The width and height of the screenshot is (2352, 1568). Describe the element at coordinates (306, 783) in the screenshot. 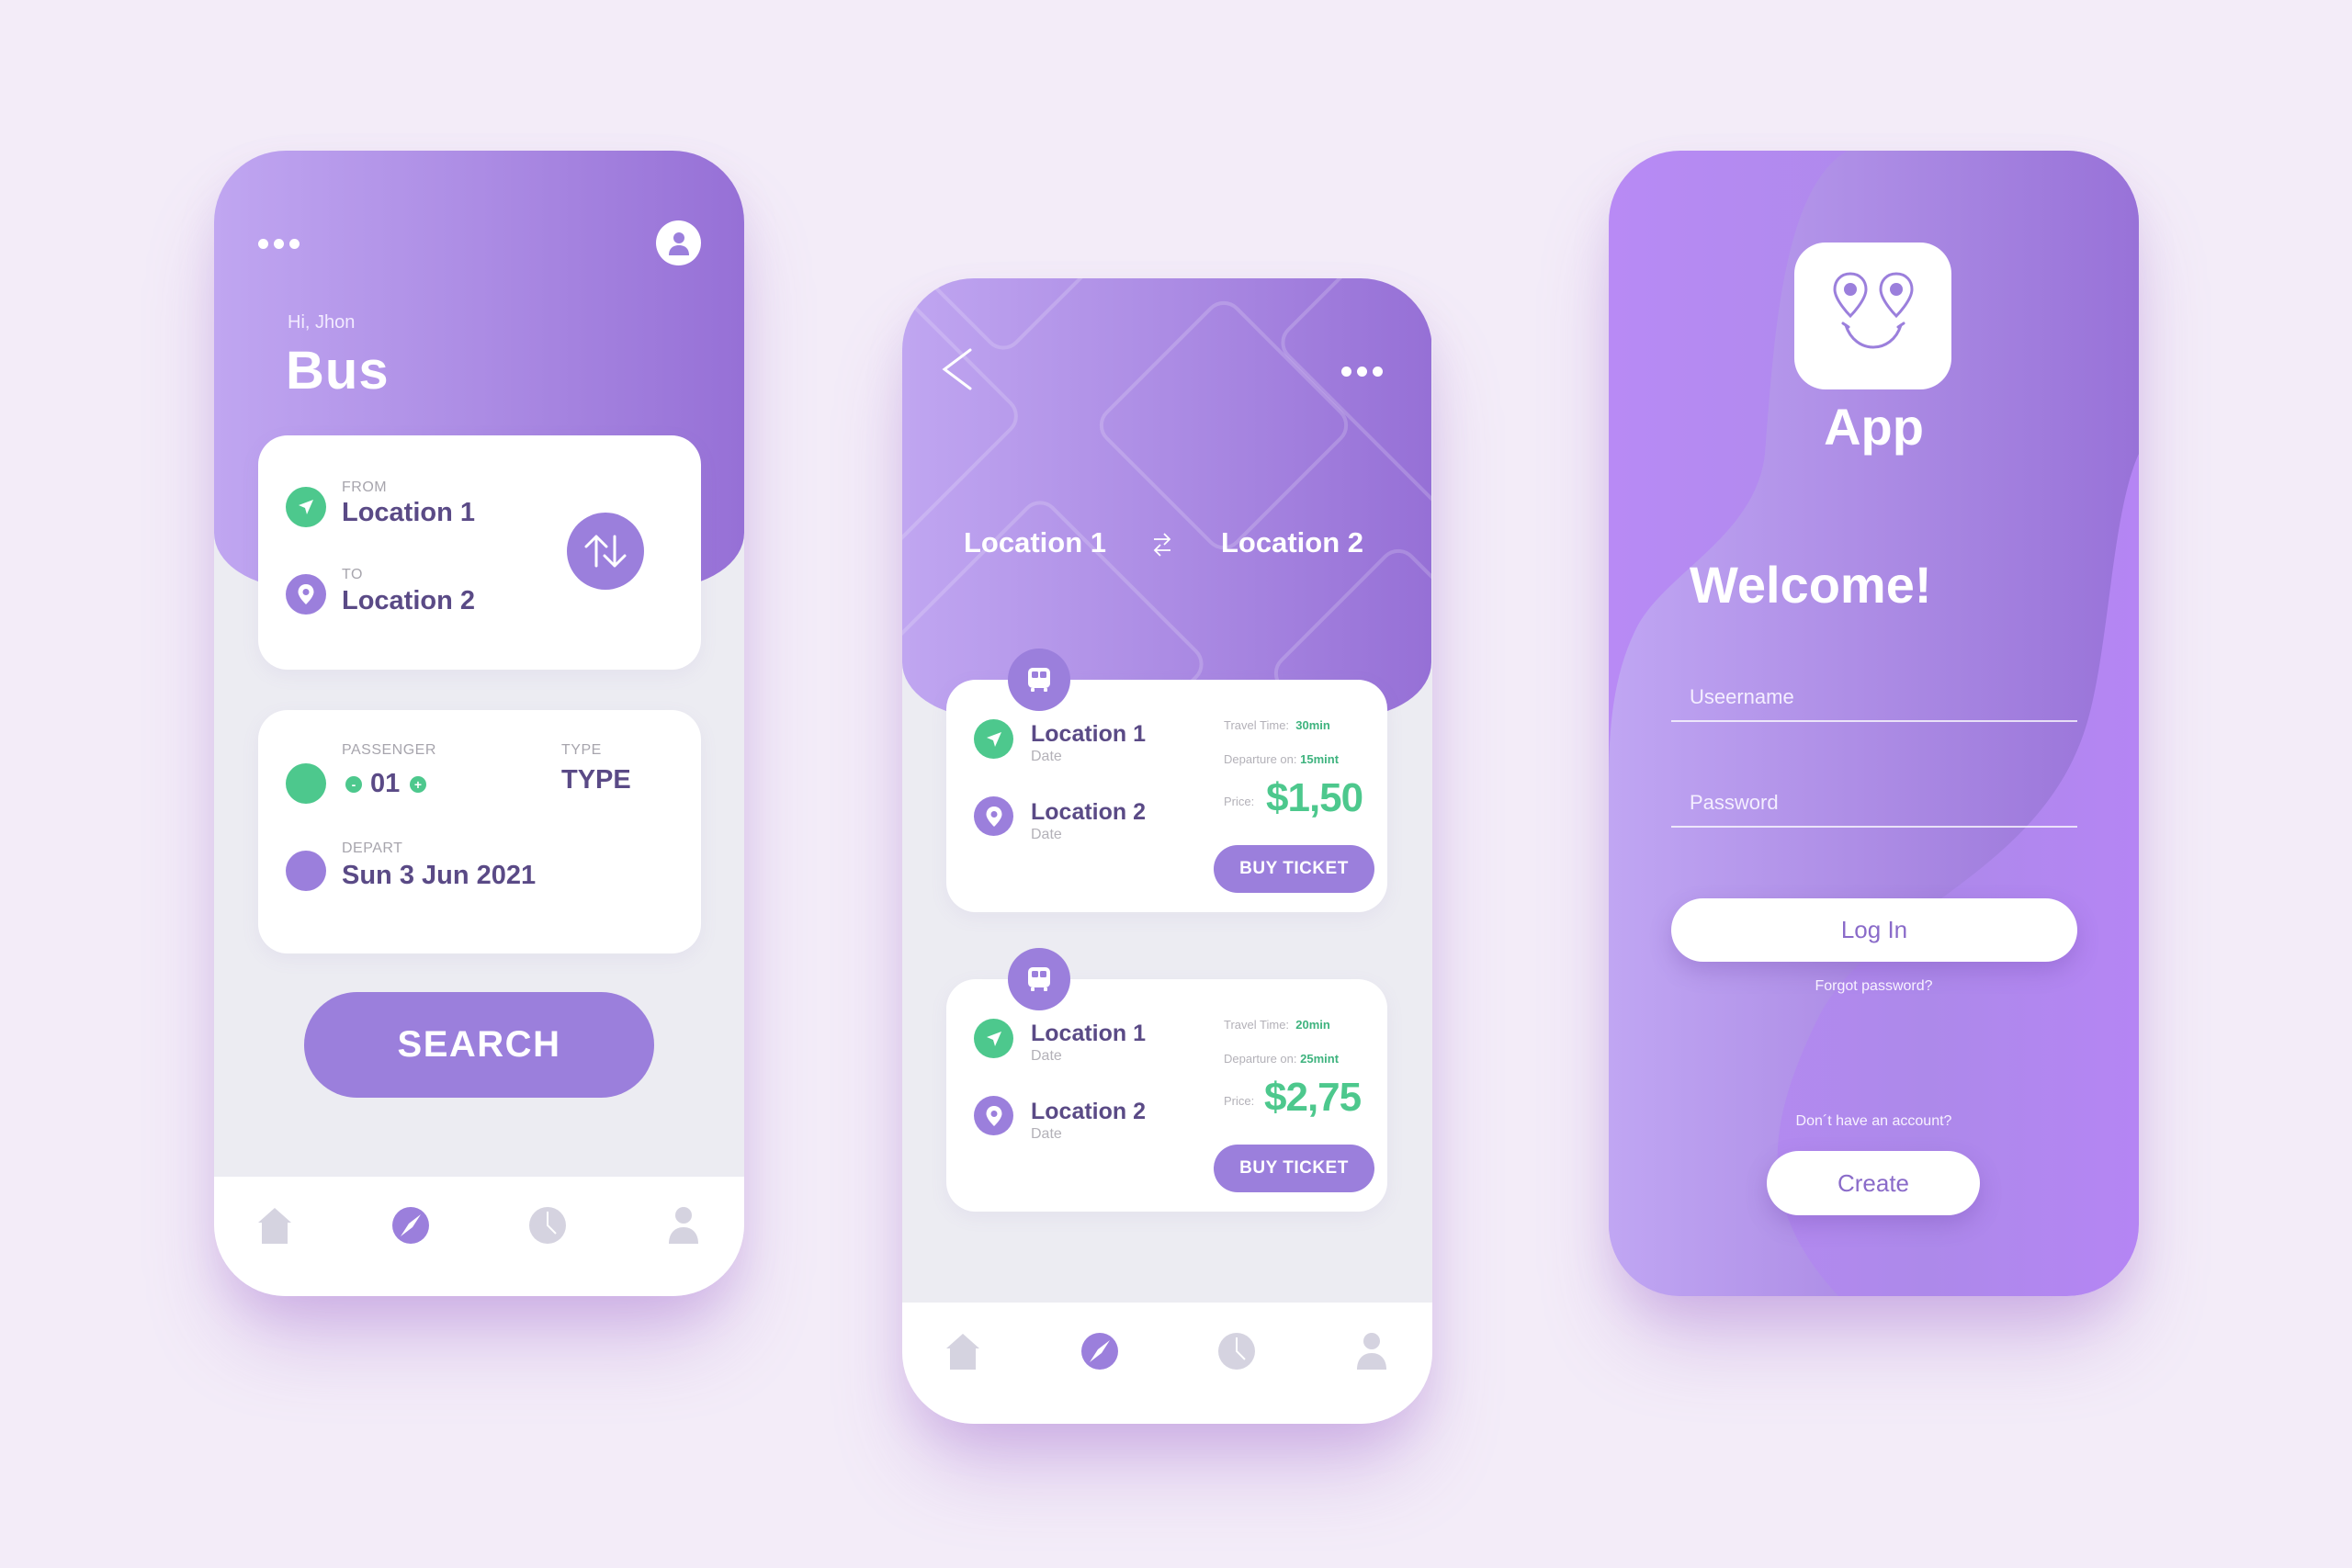

I see `passenger-indicator-icon` at that location.